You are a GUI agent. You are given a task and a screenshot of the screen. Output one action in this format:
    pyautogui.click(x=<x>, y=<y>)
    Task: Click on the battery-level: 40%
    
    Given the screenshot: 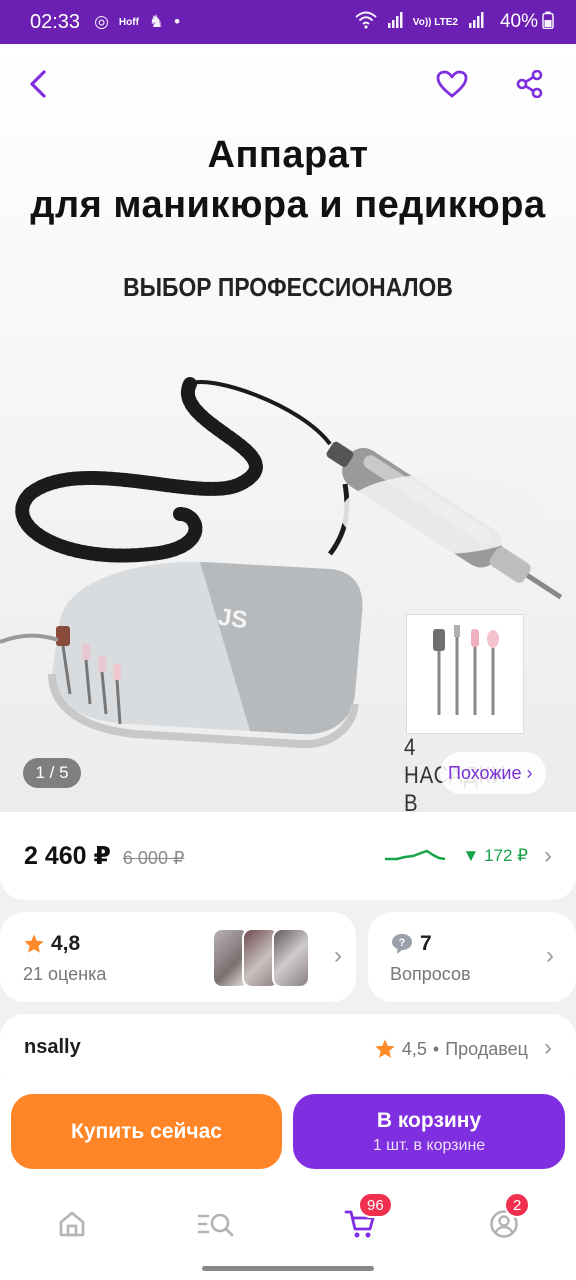 What is the action you would take?
    pyautogui.click(x=518, y=21)
    